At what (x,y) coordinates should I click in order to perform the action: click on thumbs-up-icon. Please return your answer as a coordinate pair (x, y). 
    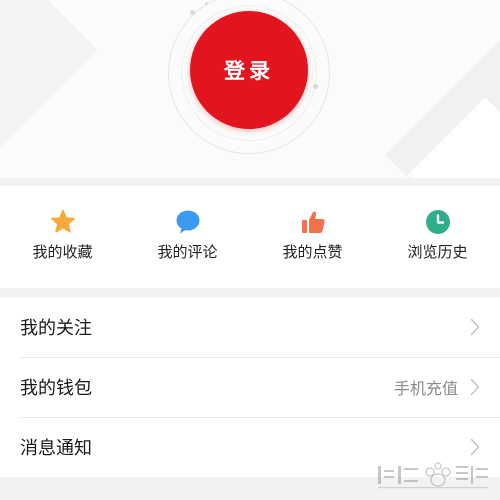
    Looking at the image, I should click on (313, 222).